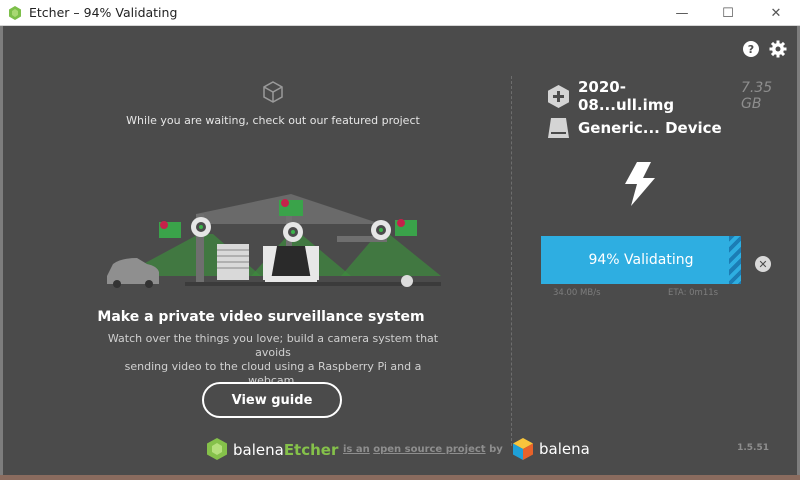 The height and width of the screenshot is (480, 800). Describe the element at coordinates (577, 293) in the screenshot. I see `flash-speed: 34.00 MB/s` at that location.